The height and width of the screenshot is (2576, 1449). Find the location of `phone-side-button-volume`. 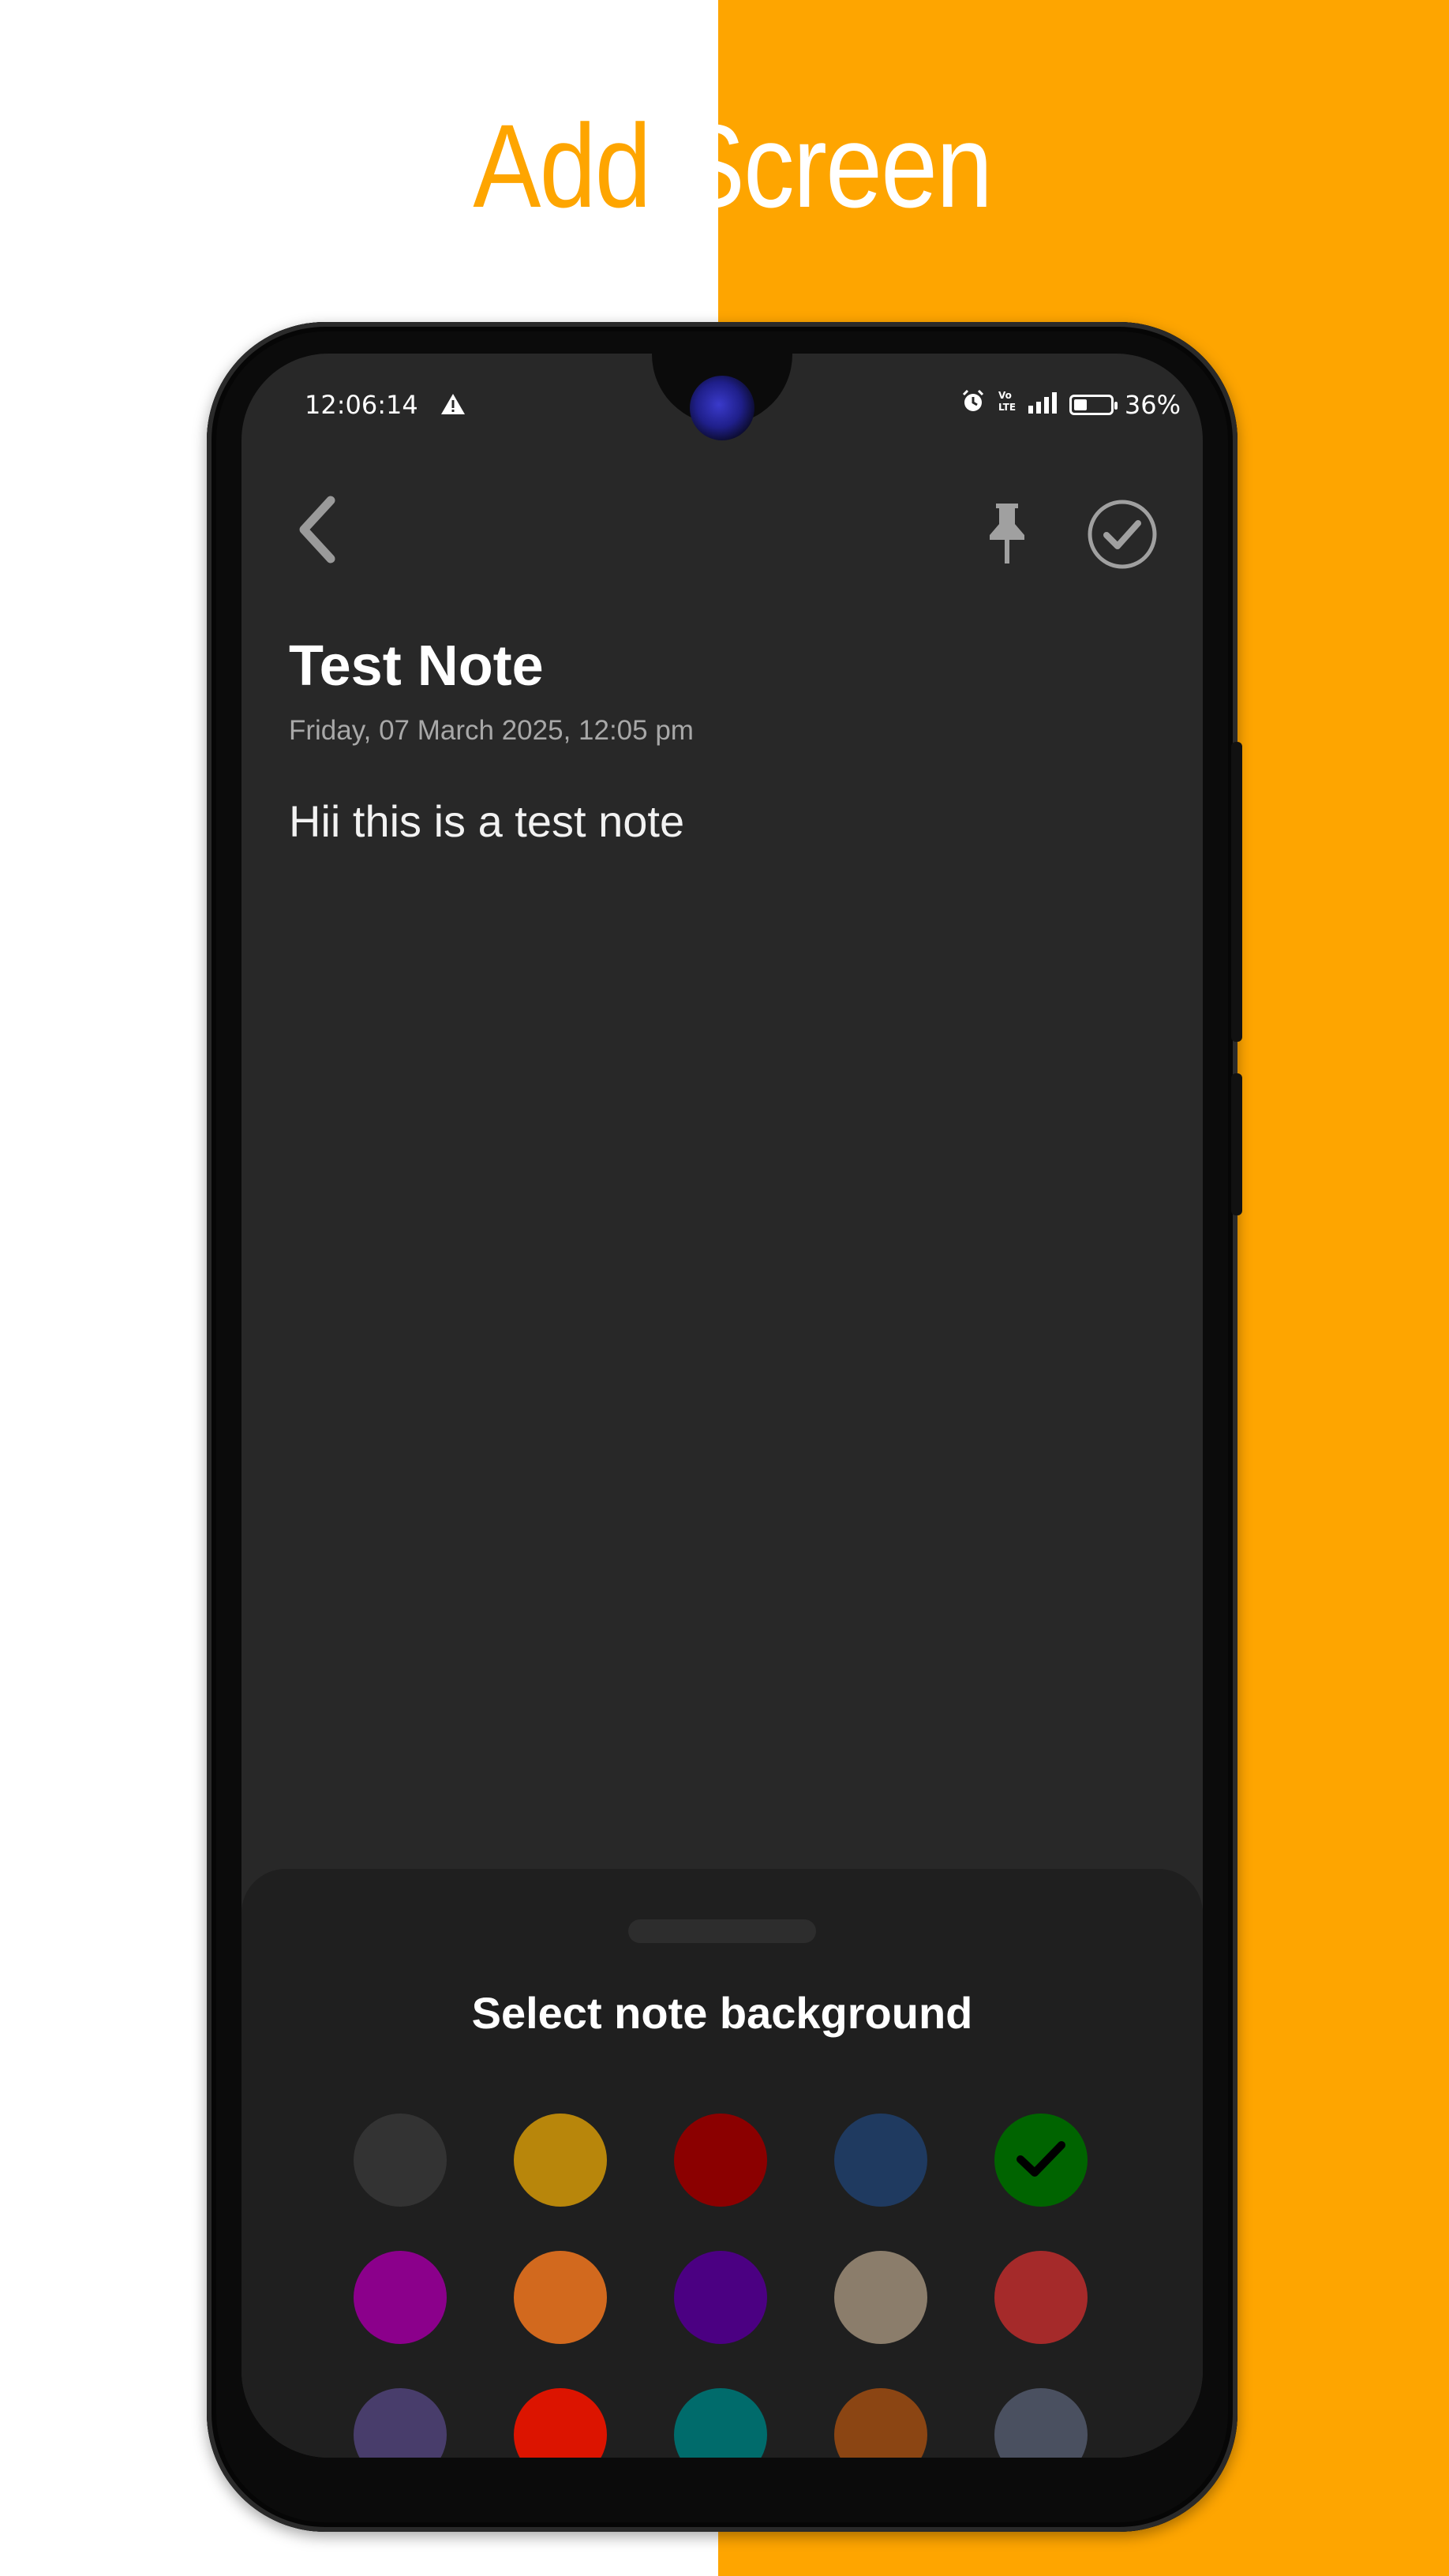

phone-side-button-volume is located at coordinates (1236, 1144).